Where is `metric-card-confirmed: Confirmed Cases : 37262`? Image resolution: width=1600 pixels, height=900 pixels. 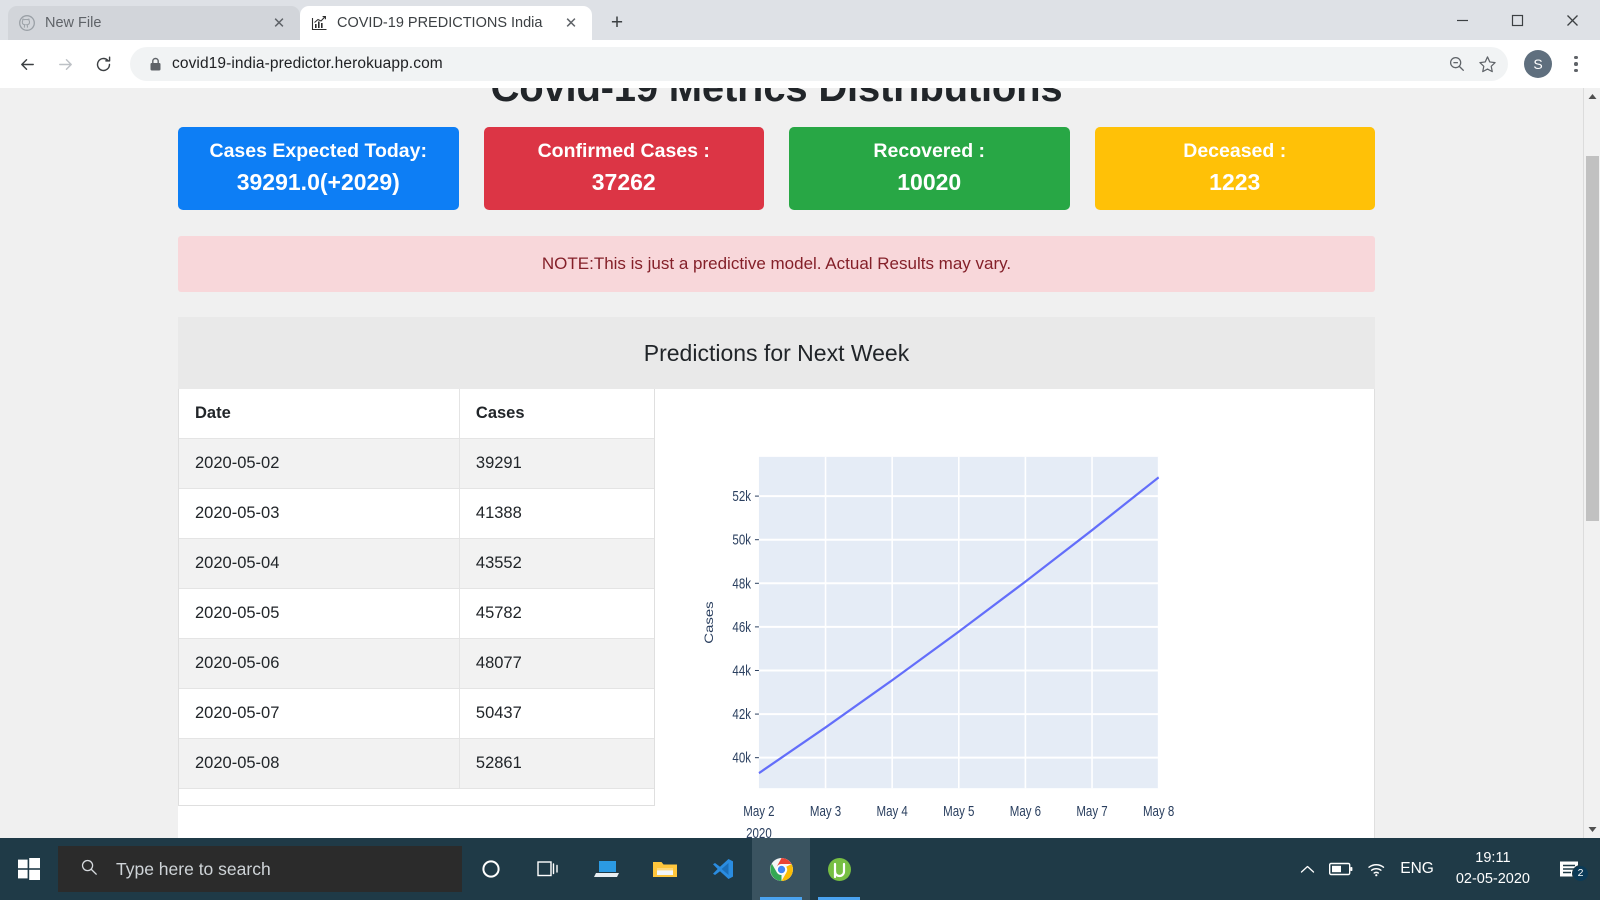 metric-card-confirmed: Confirmed Cases : 37262 is located at coordinates (623, 168).